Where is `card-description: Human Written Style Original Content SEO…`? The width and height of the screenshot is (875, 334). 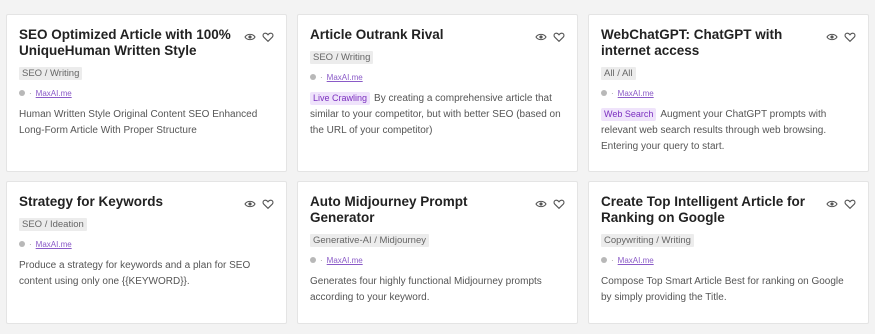
card-description: Human Written Style Original Content SEO… is located at coordinates (146, 123).